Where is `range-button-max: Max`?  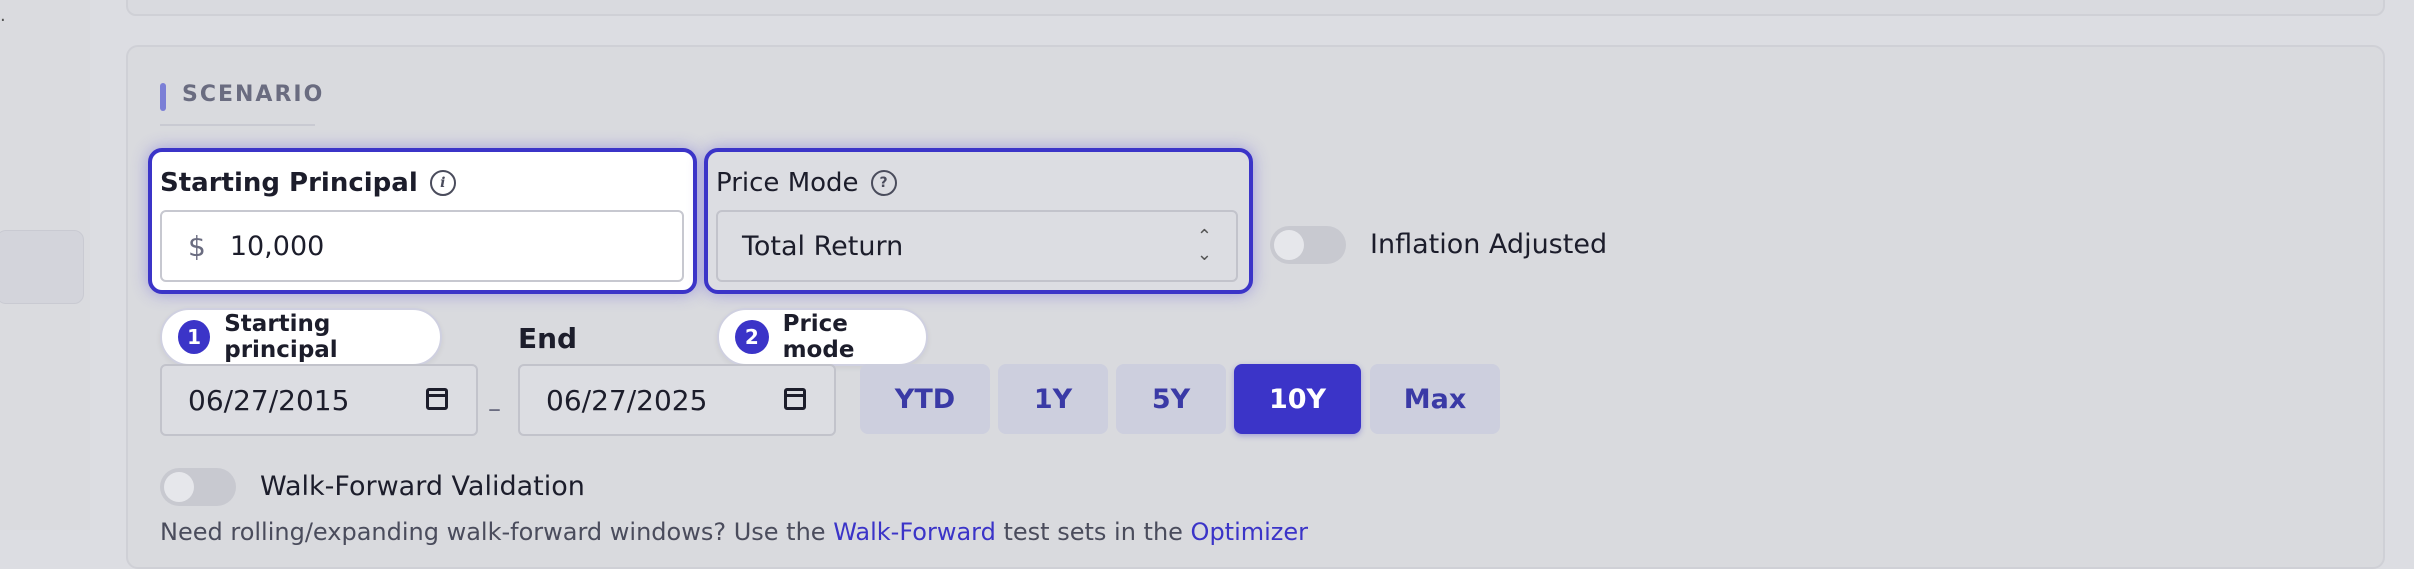 range-button-max: Max is located at coordinates (1435, 399).